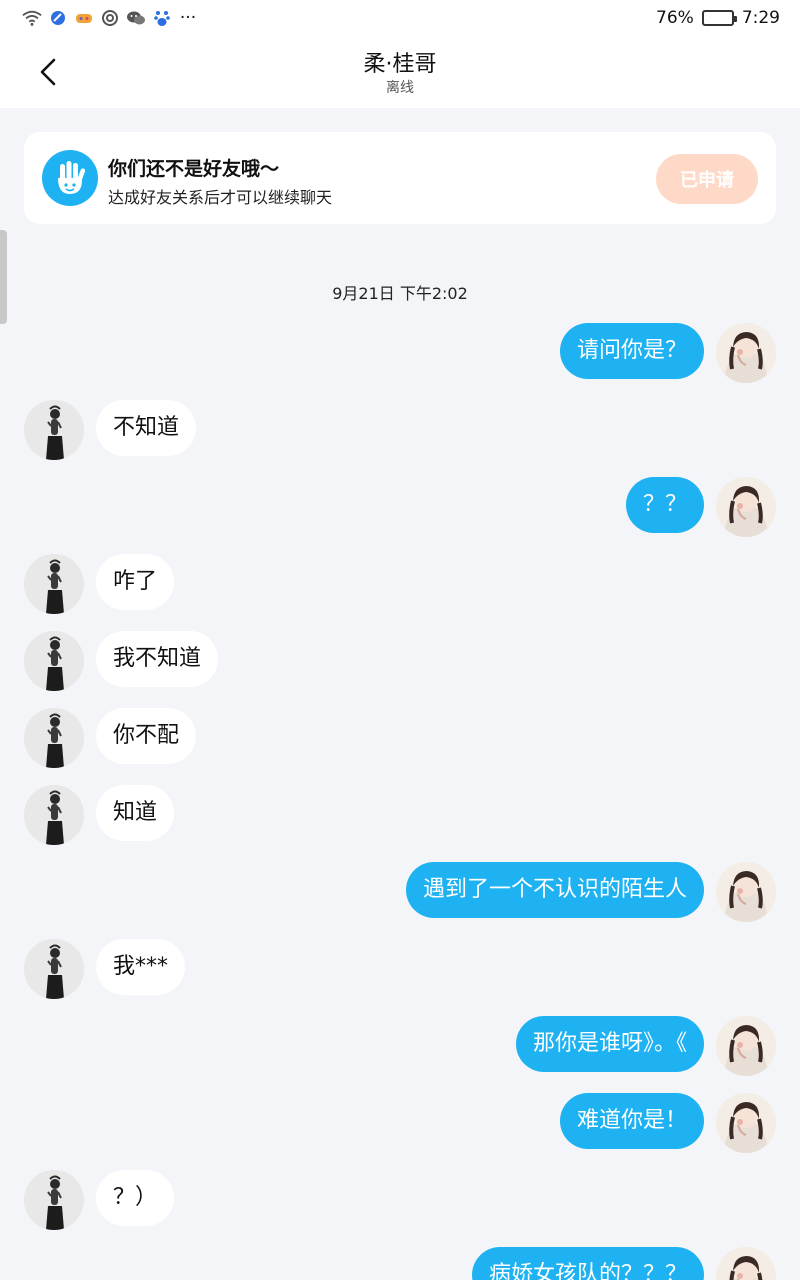 This screenshot has height=1280, width=800. What do you see at coordinates (135, 813) in the screenshot?
I see `message-bubble: 知道` at bounding box center [135, 813].